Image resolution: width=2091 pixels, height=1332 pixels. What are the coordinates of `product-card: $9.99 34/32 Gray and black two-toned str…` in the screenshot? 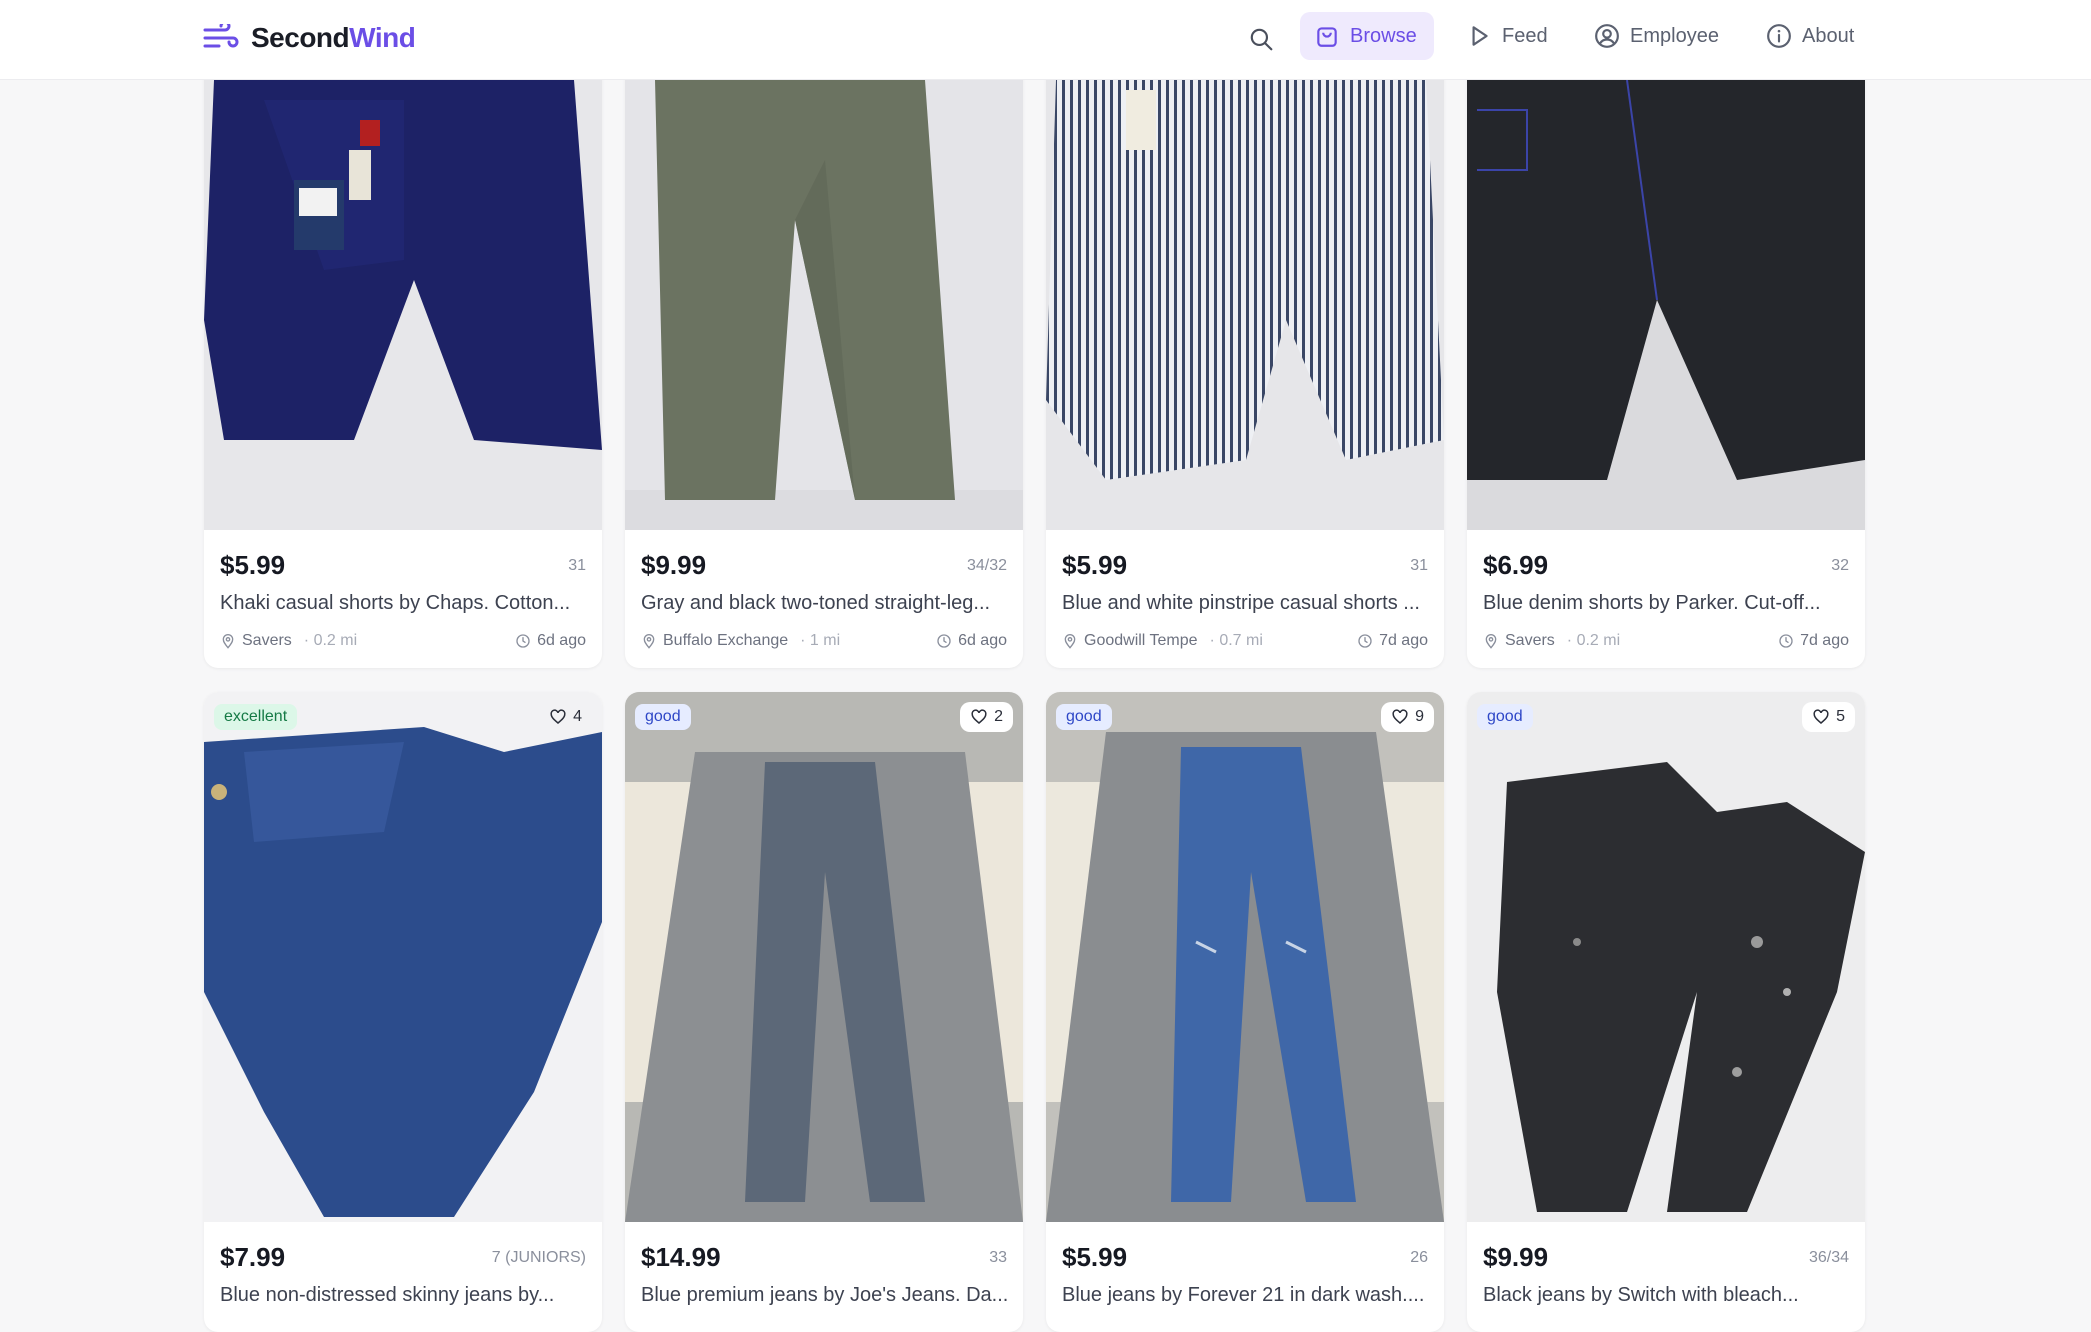 It's located at (824, 344).